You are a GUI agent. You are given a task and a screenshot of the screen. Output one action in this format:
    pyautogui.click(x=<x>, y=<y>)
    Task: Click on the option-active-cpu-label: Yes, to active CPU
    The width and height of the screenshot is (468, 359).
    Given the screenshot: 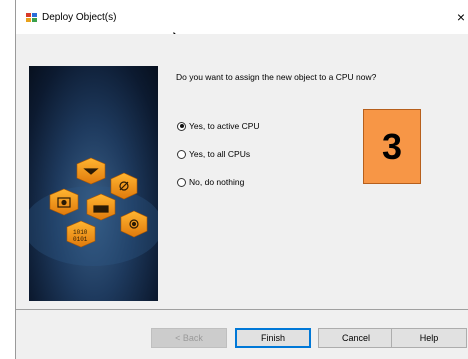 What is the action you would take?
    pyautogui.click(x=224, y=126)
    